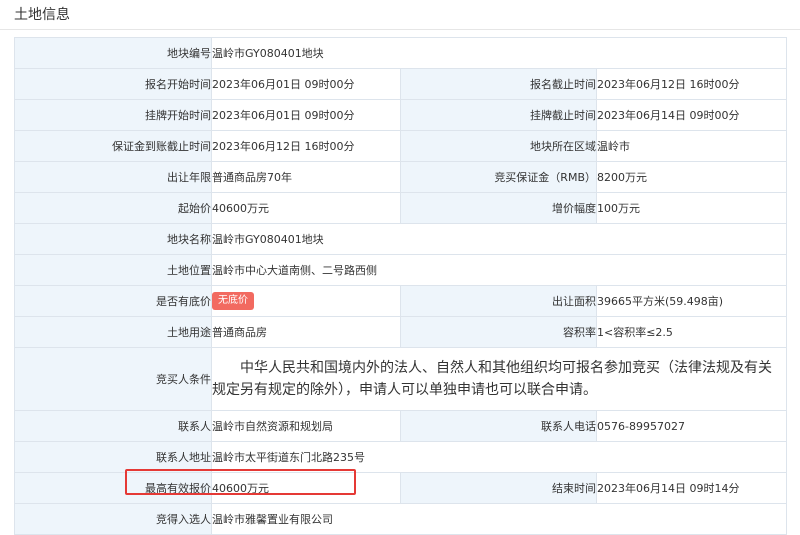 This screenshot has height=535, width=800. I want to click on section-title: 土地信息, so click(42, 15).